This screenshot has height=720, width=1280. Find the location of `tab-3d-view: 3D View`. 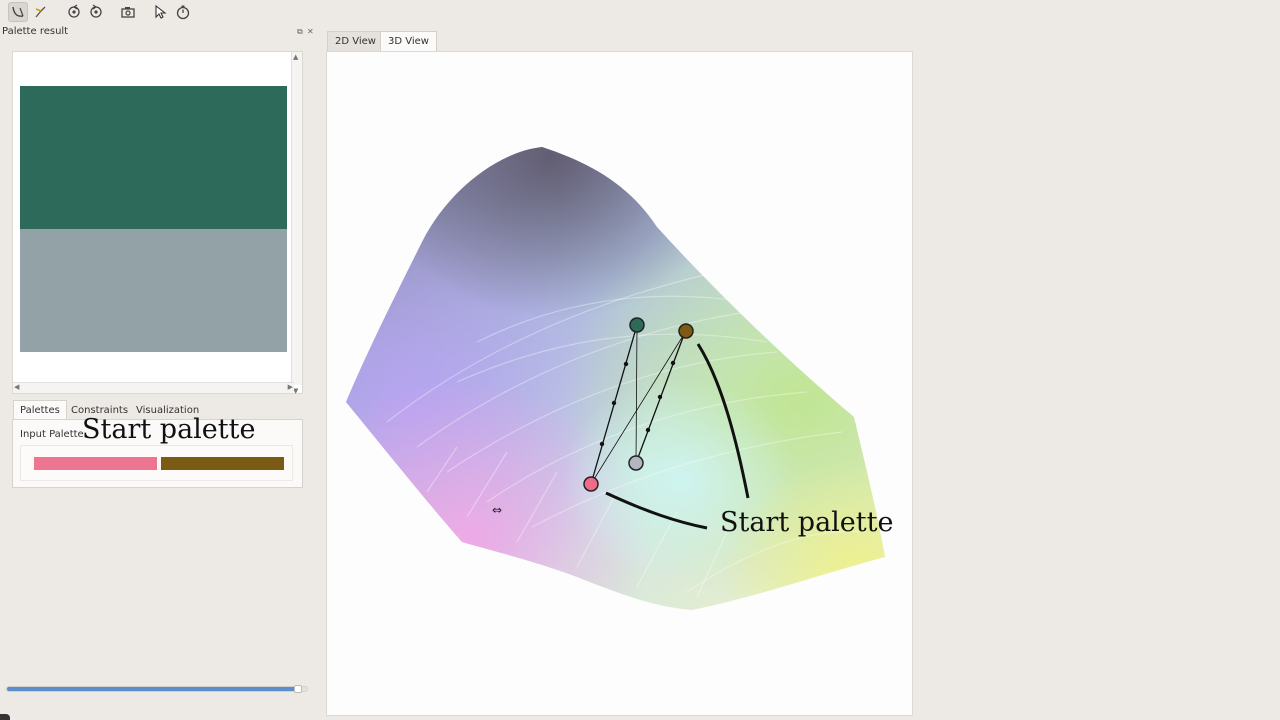

tab-3d-view: 3D View is located at coordinates (408, 41).